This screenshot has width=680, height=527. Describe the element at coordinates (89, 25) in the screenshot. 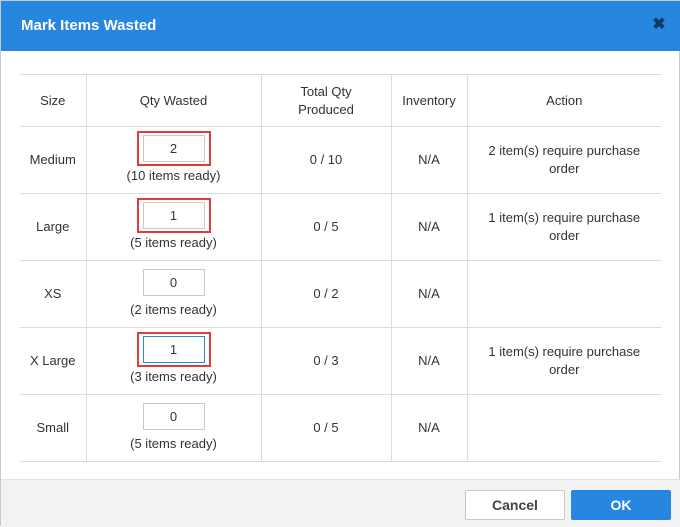

I see `dialog-title: Mark Items Wasted` at that location.